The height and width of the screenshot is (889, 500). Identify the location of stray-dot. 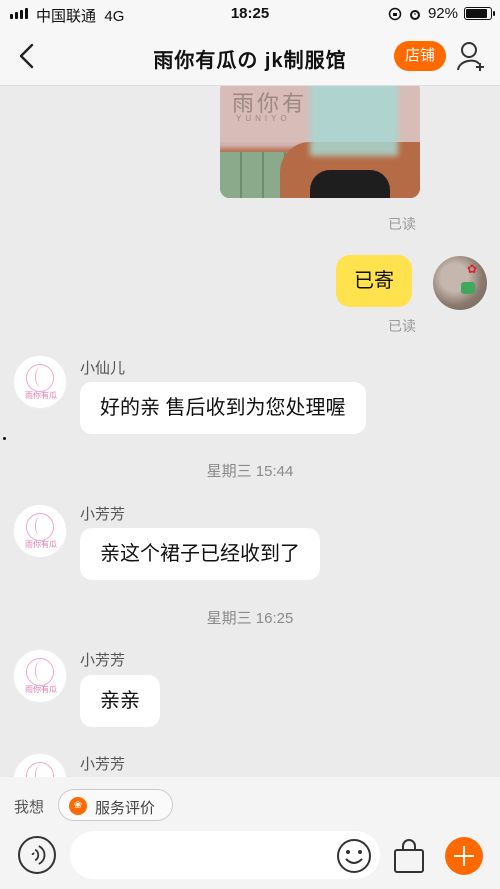
(4, 438).